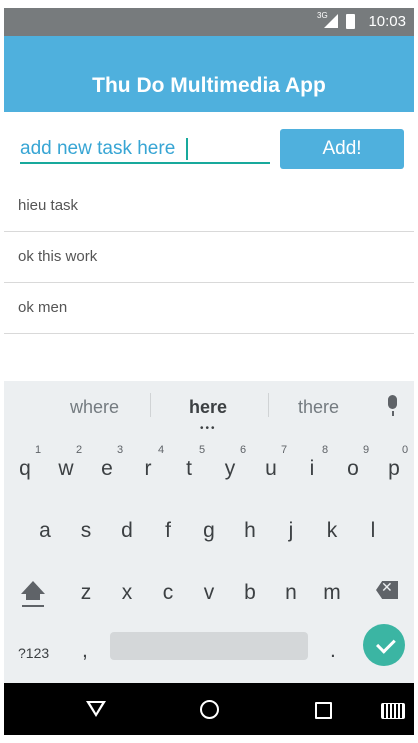 The width and height of the screenshot is (418, 743). What do you see at coordinates (66, 469) in the screenshot?
I see `key-w: w` at bounding box center [66, 469].